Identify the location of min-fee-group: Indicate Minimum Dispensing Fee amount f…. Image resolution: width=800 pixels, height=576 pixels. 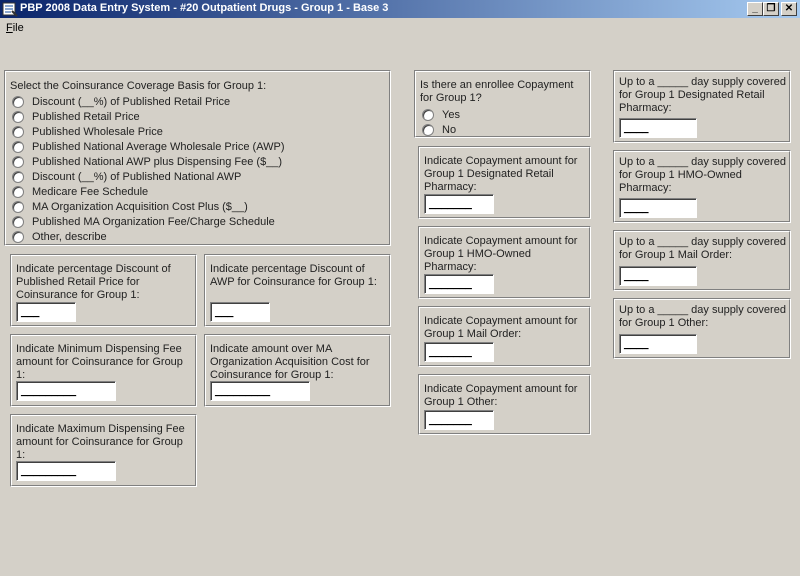
(103, 370).